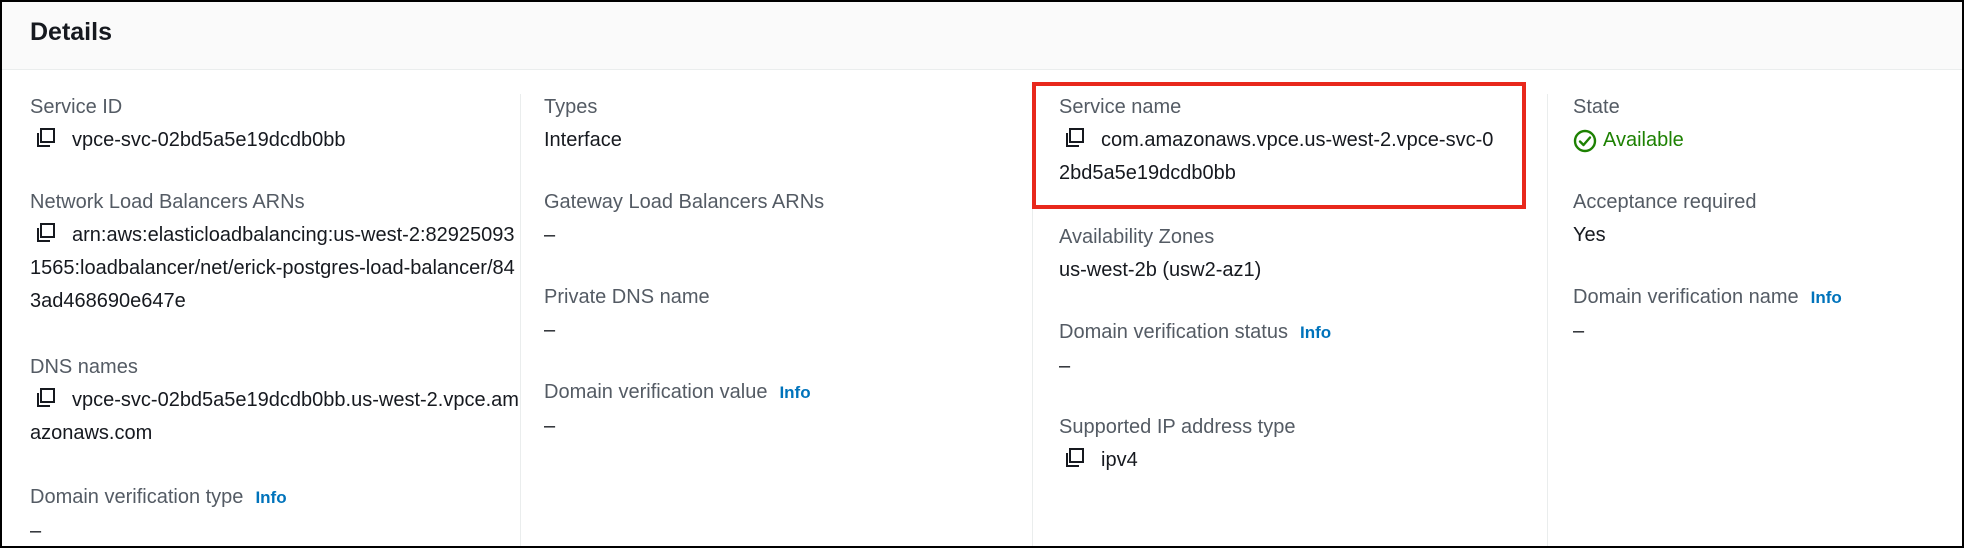  I want to click on field-label-text: Domain verification type, so click(137, 497).